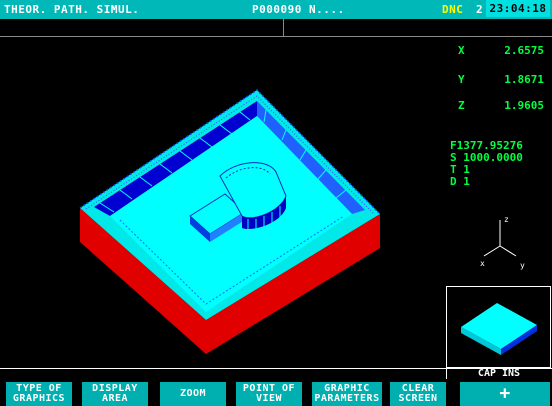  What do you see at coordinates (499, 80) in the screenshot?
I see `y-axis-readout: Y 1.8671` at bounding box center [499, 80].